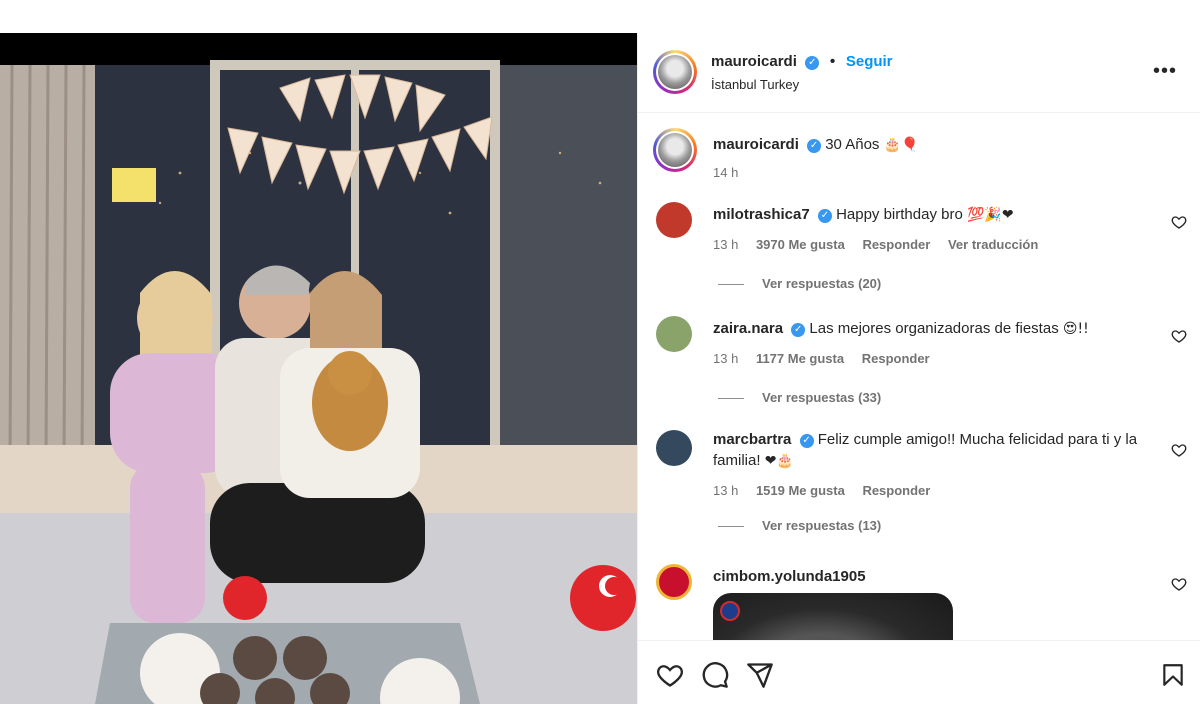 This screenshot has height=704, width=1200. Describe the element at coordinates (802, 62) in the screenshot. I see `author-line: mauroicardi ✓ • Seguir` at that location.